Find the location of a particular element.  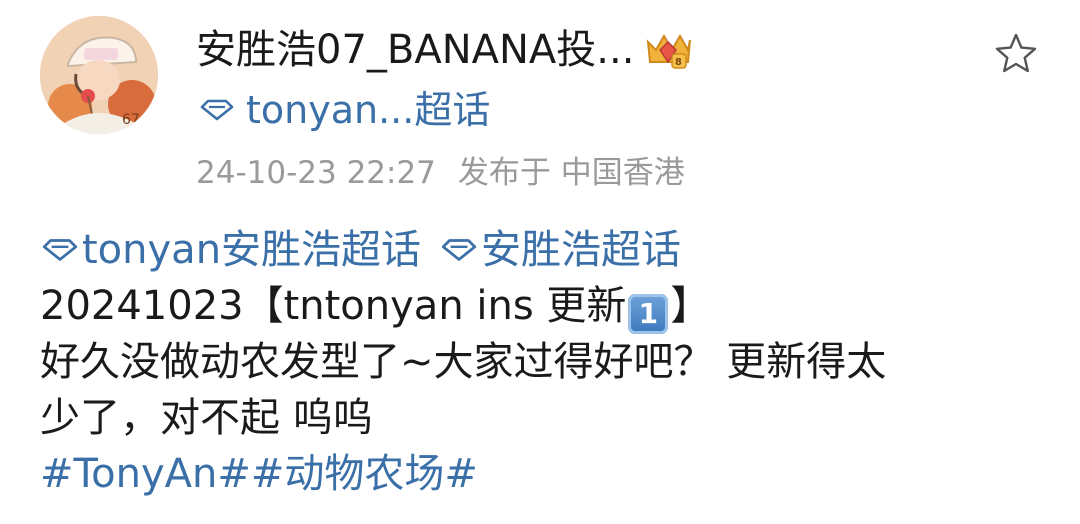

keycap-one-icon: 1 is located at coordinates (648, 314).